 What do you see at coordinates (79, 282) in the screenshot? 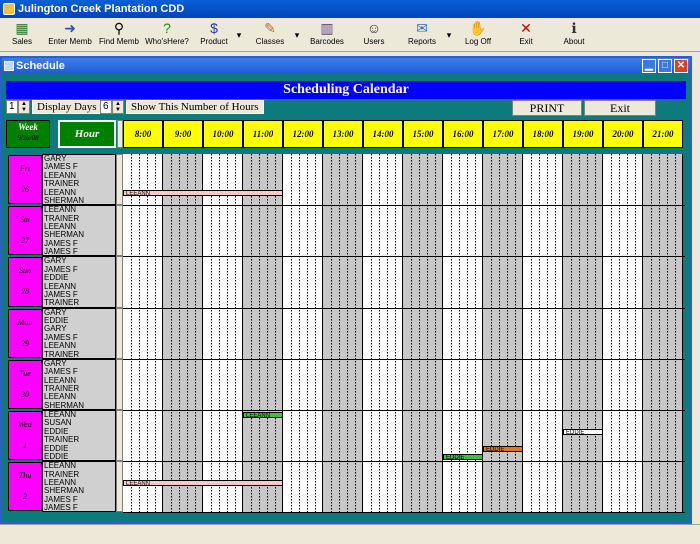
I see `staff-list: GARY JAMES F EDDIE LEEANN JAMES F TRAINER` at bounding box center [79, 282].